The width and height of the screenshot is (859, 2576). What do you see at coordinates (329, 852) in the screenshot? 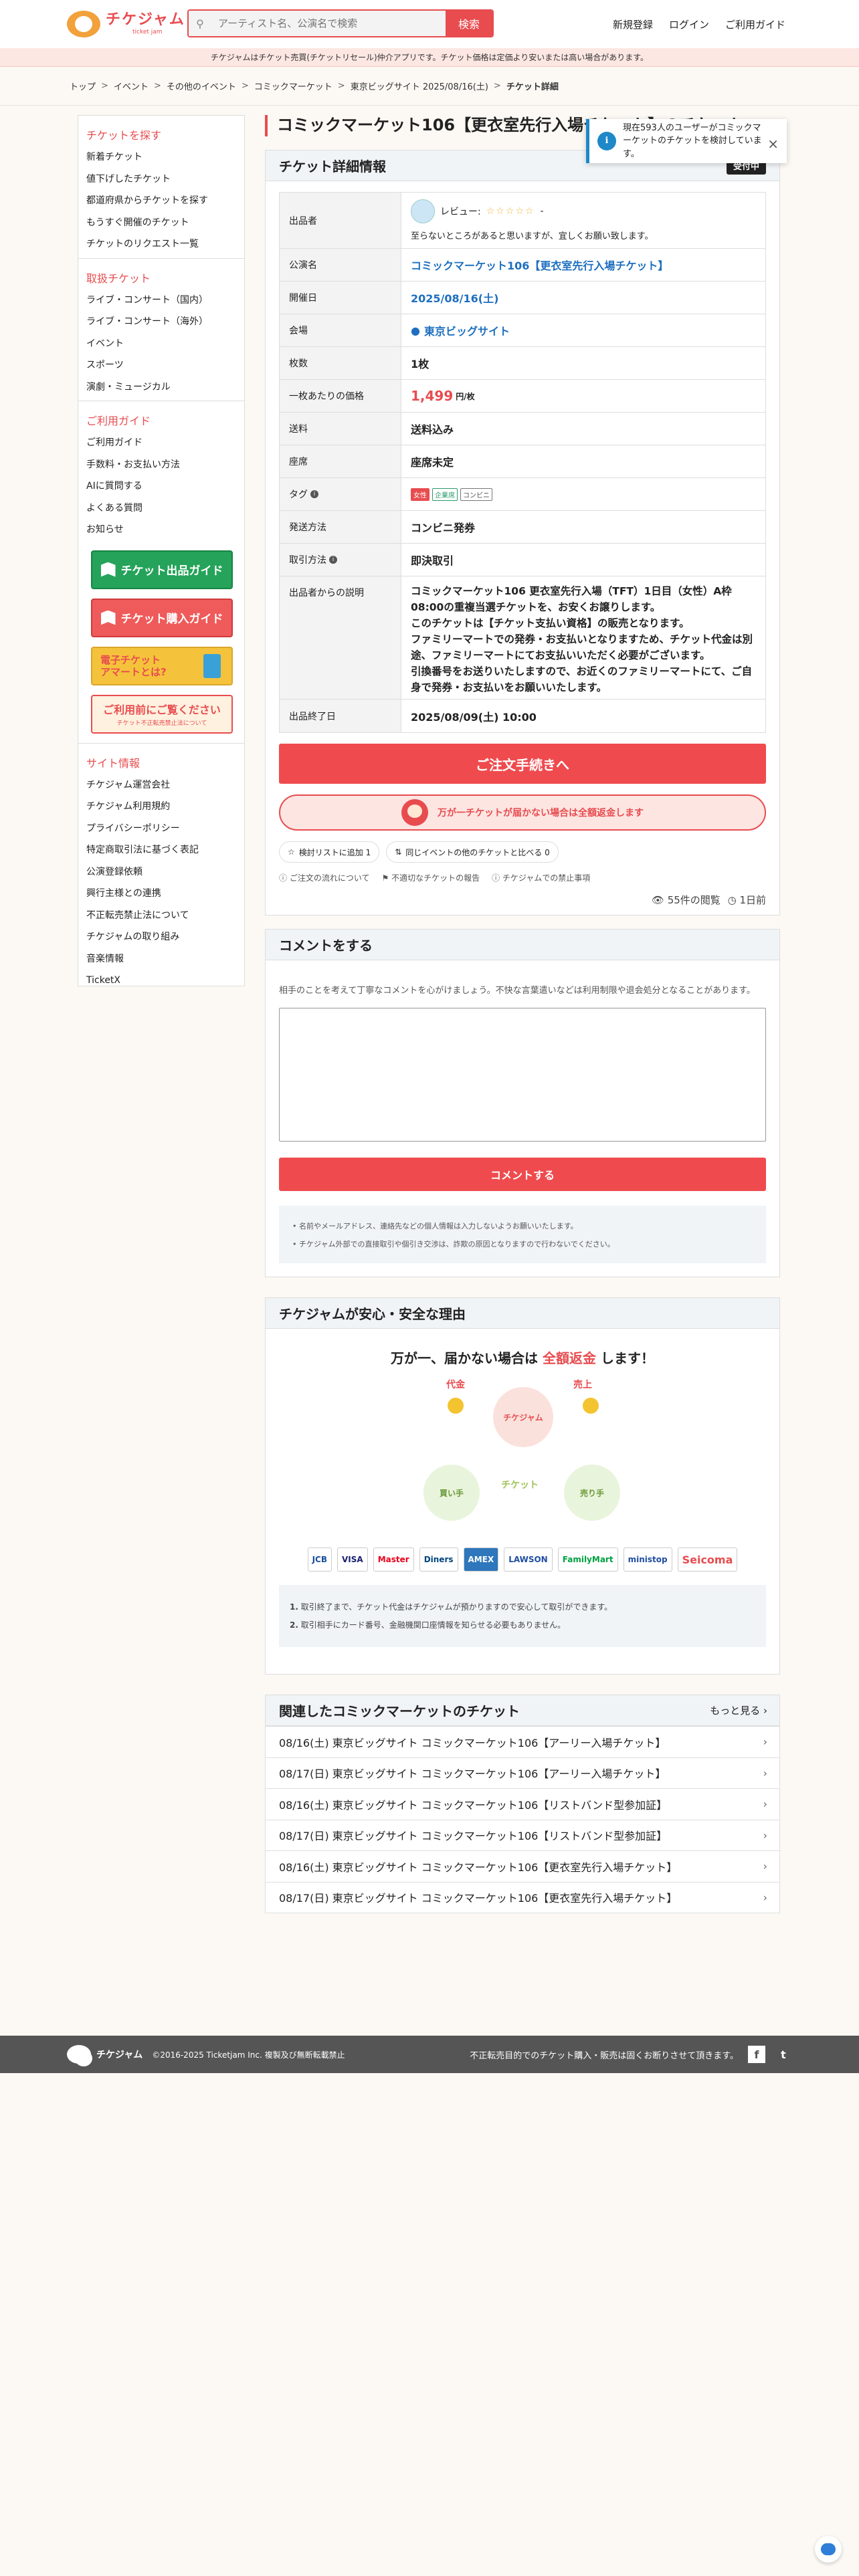
I see `add-to-watchlist-button: ☆ 検討リストに追加 1` at bounding box center [329, 852].